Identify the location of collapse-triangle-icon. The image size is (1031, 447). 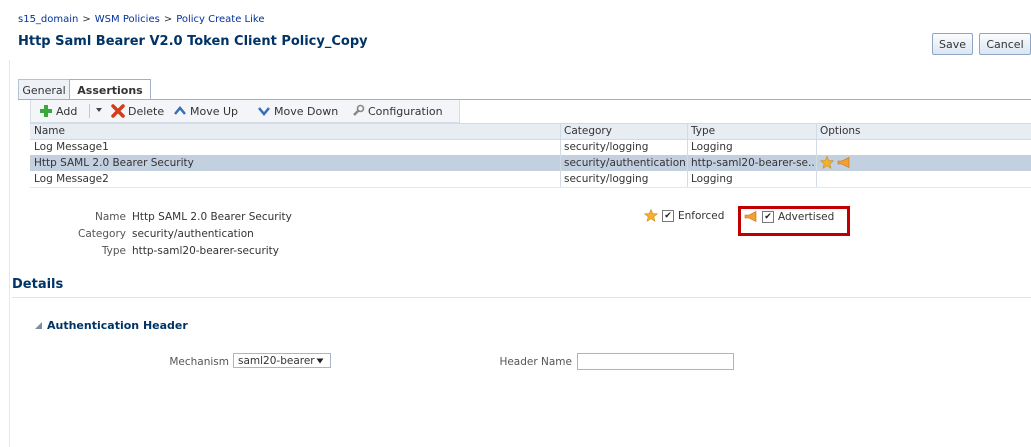
(38, 325).